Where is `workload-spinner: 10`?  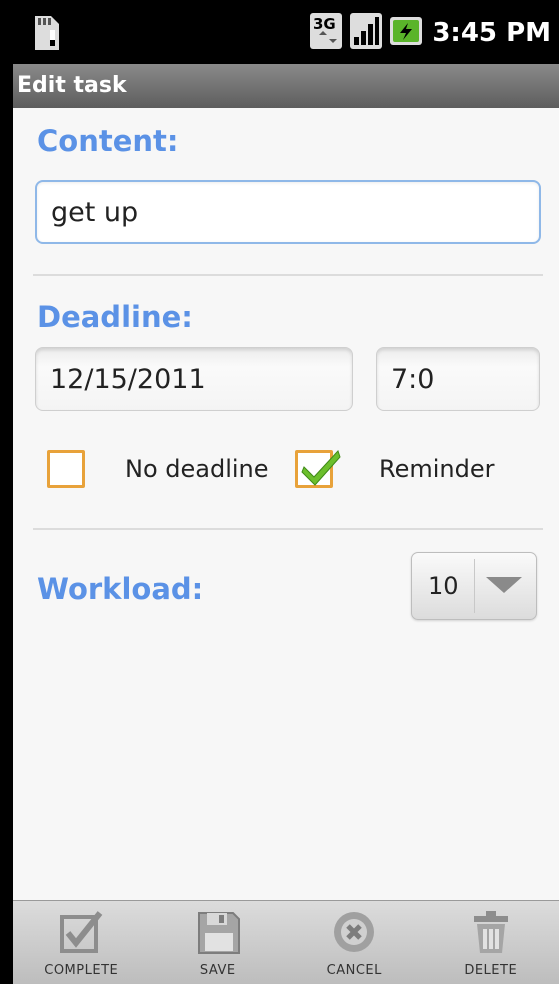 workload-spinner: 10 is located at coordinates (474, 586).